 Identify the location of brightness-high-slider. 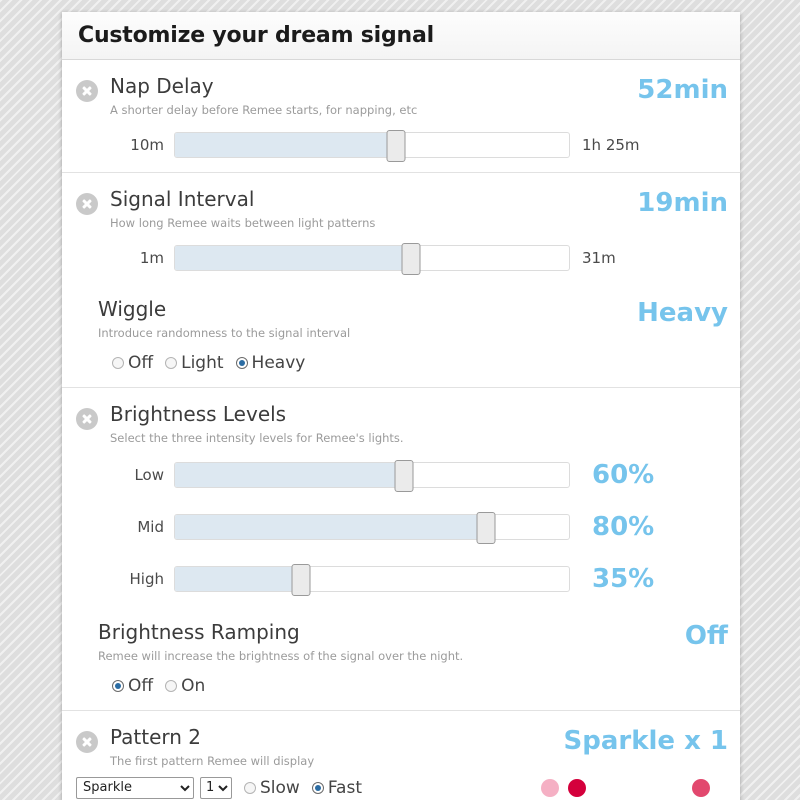
(372, 579).